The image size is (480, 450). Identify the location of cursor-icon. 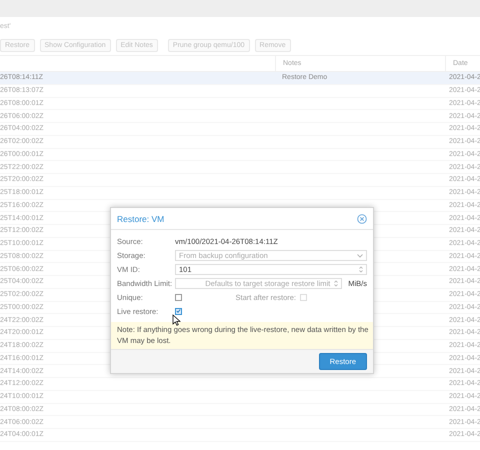
(176, 320).